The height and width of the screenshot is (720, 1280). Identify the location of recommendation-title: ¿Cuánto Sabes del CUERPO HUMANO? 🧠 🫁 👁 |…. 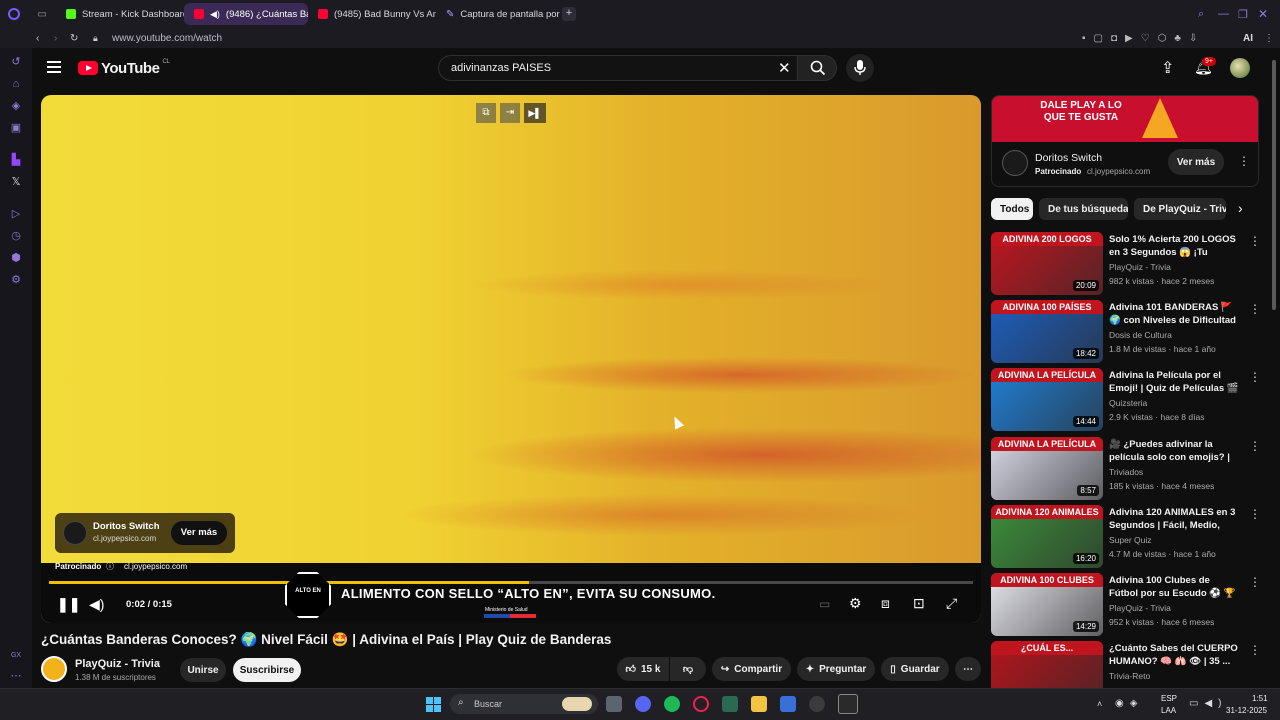
(1175, 655).